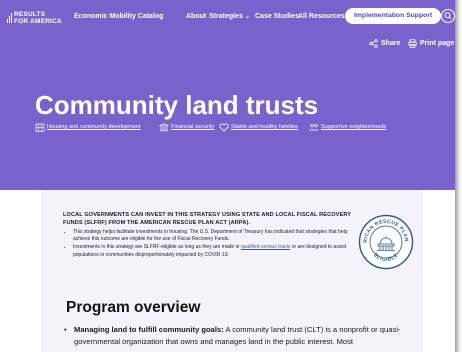 This screenshot has height=352, width=462. What do you see at coordinates (431, 43) in the screenshot?
I see `print-button: Print page` at bounding box center [431, 43].